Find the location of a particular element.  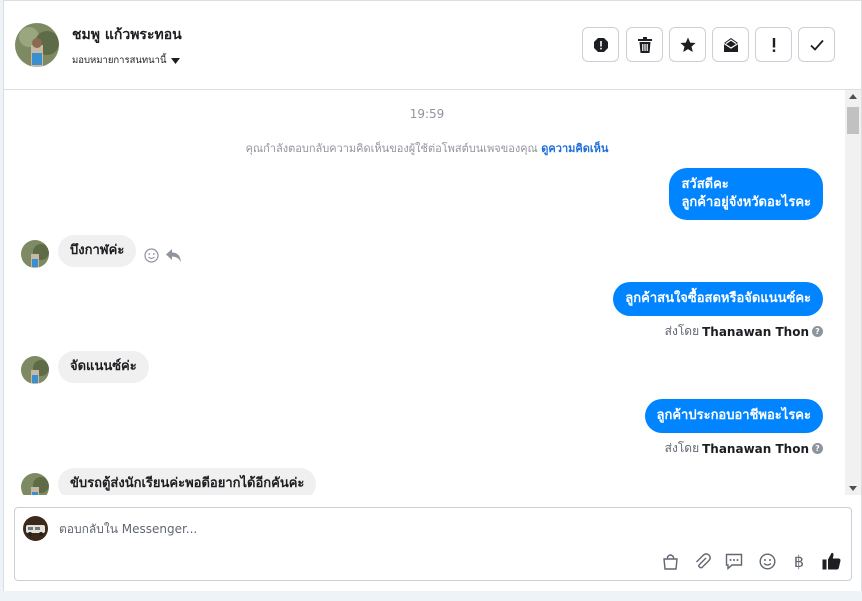

like-button is located at coordinates (831, 561).